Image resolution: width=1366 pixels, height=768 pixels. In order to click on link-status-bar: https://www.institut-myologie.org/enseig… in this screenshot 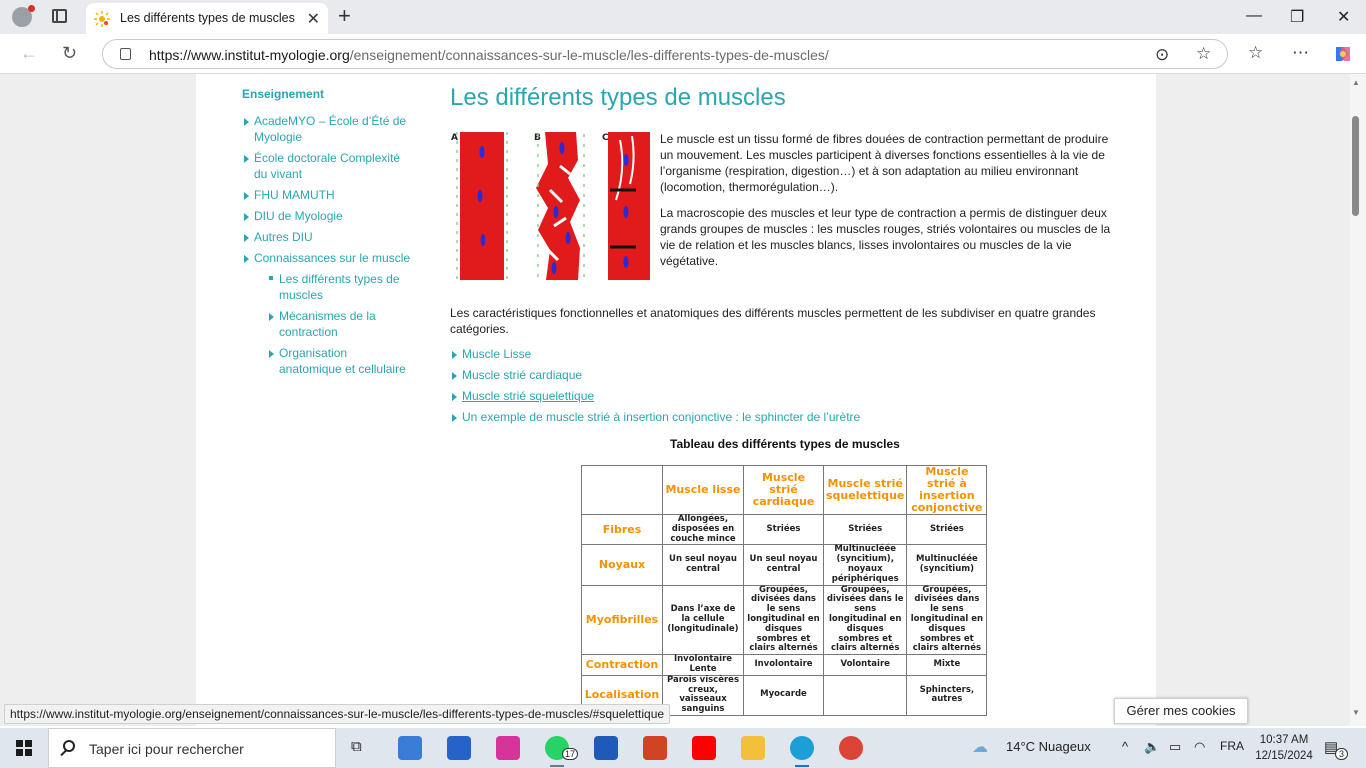, I will do `click(337, 714)`.